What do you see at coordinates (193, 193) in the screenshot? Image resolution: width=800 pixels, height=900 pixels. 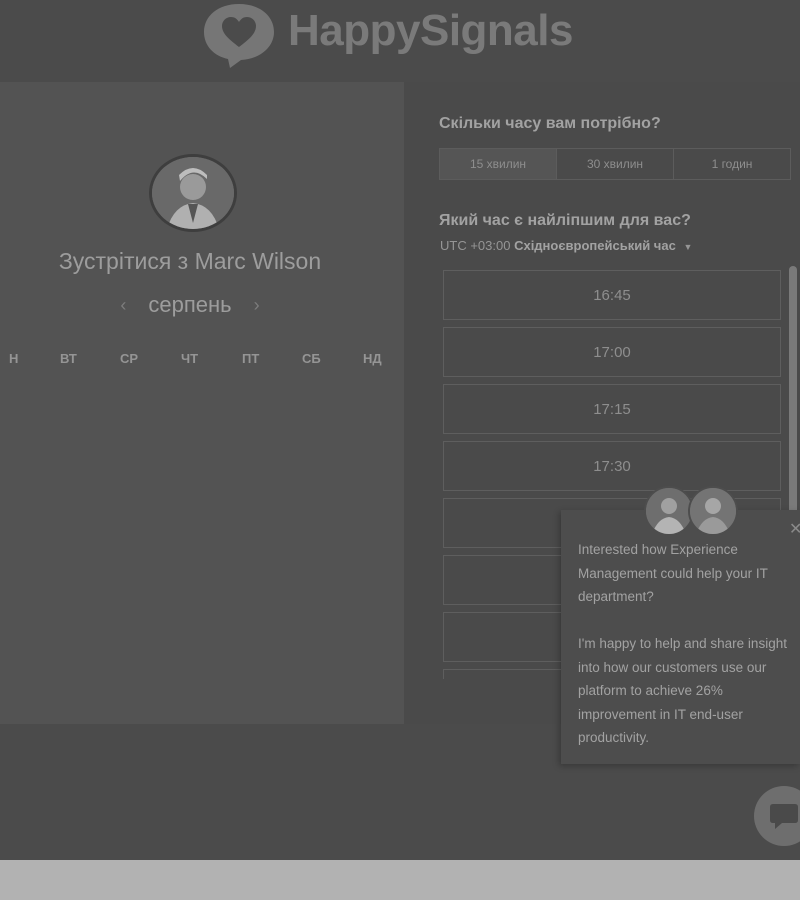 I see `host-avatar` at bounding box center [193, 193].